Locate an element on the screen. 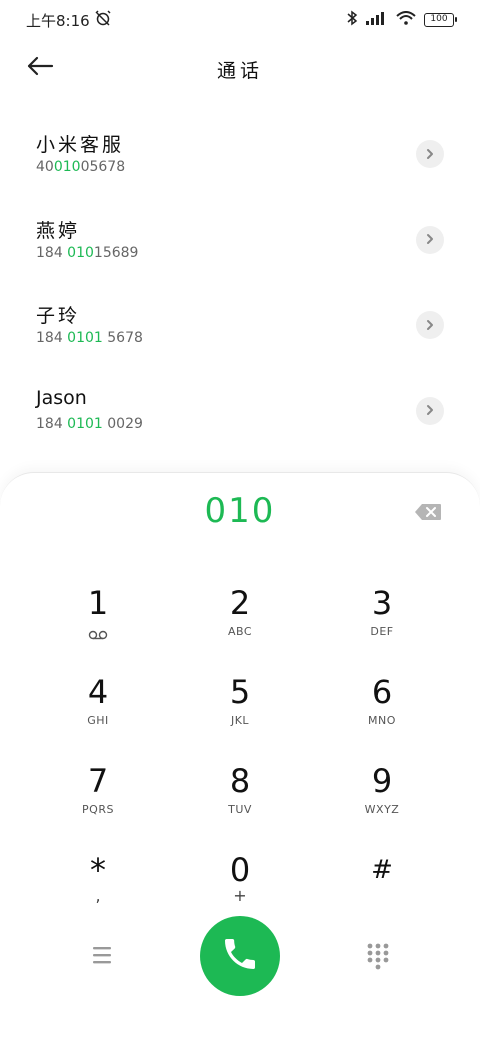  key-digit: 9 is located at coordinates (382, 781).